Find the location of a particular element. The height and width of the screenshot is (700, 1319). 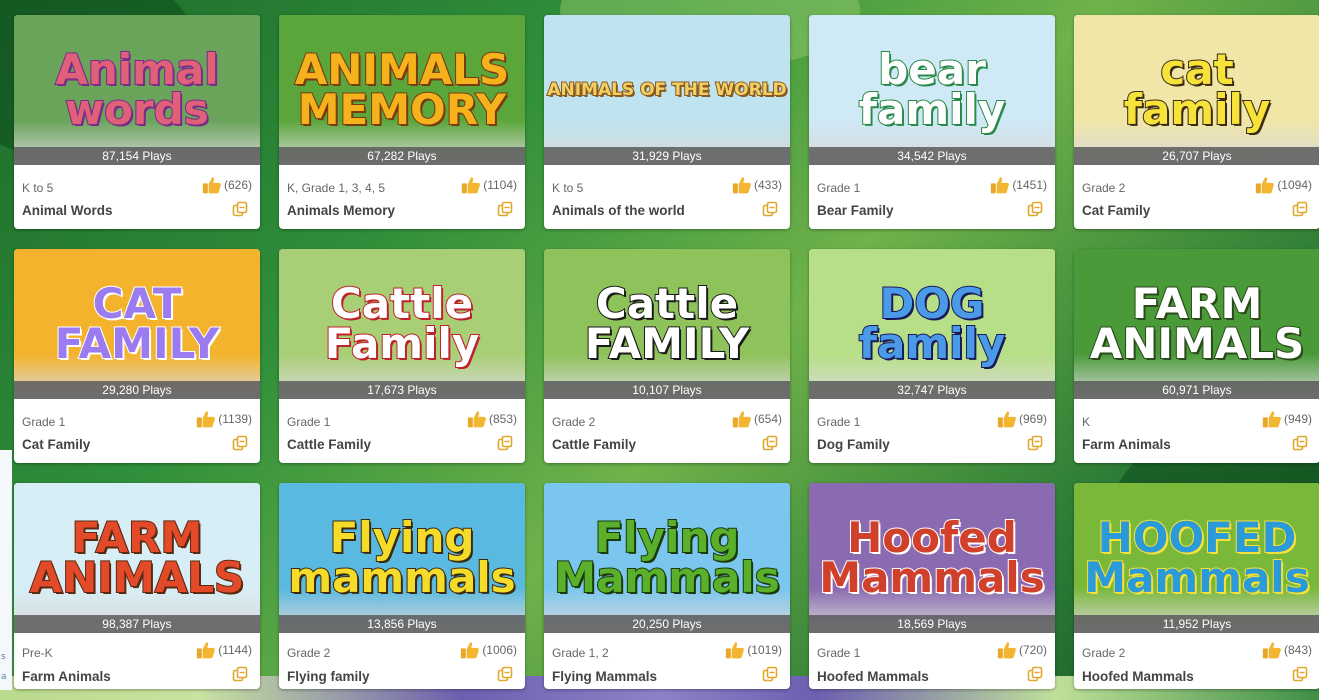

game-title: Animals of the world is located at coordinates (618, 210).